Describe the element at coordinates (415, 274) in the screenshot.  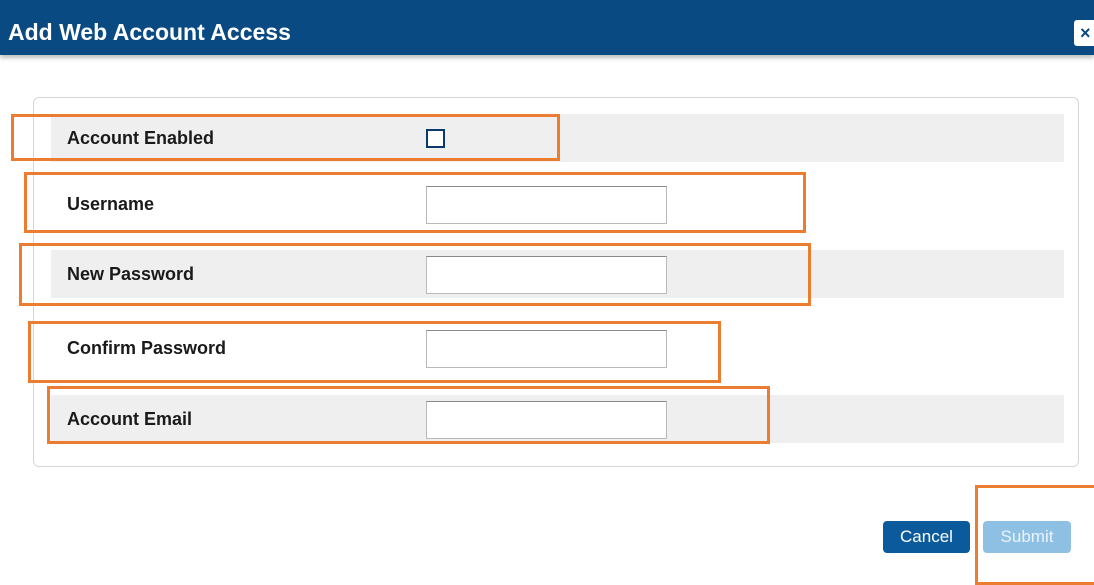
I see `highlight-new-password` at that location.